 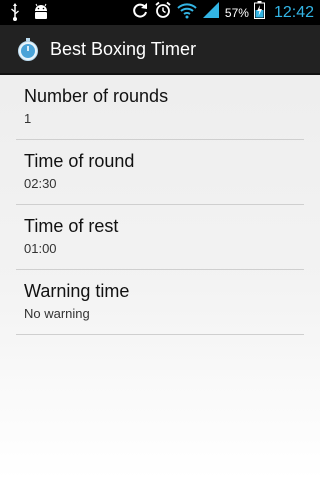 I want to click on battery-icon, so click(x=259, y=12).